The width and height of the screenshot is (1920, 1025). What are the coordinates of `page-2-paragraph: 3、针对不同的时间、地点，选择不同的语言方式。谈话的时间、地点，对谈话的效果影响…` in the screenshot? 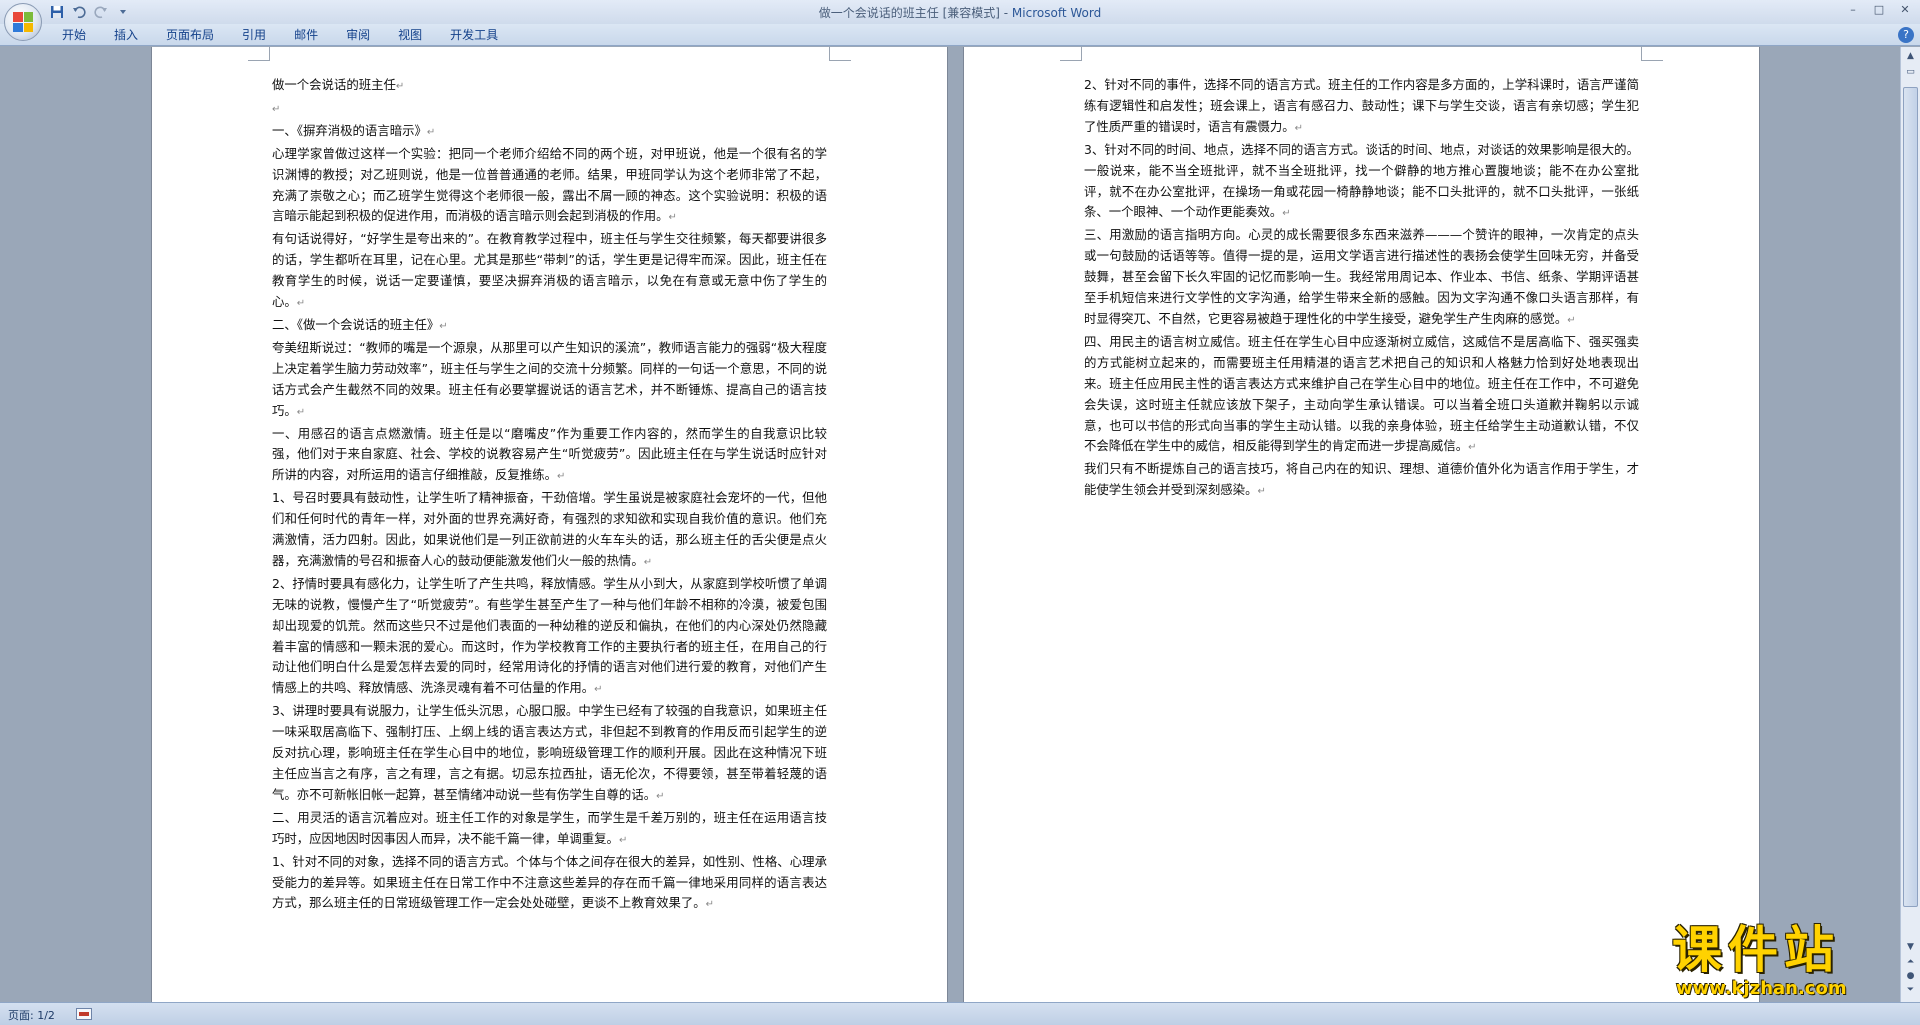 It's located at (1361, 180).